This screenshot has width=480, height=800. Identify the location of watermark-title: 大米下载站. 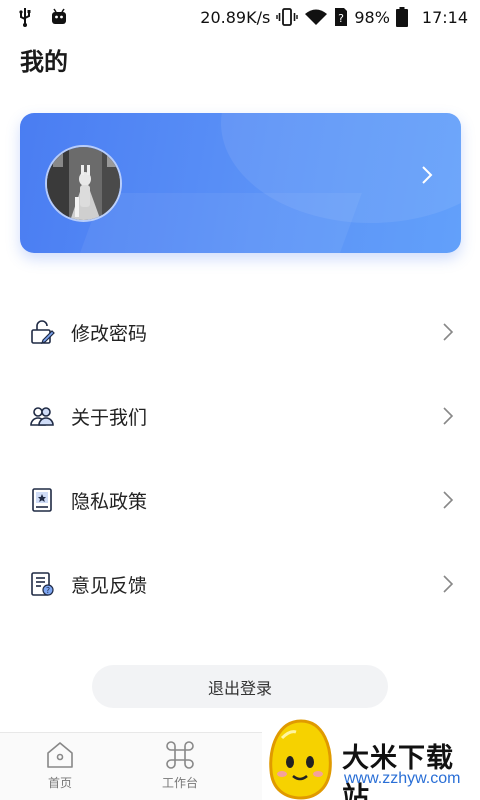
(398, 771).